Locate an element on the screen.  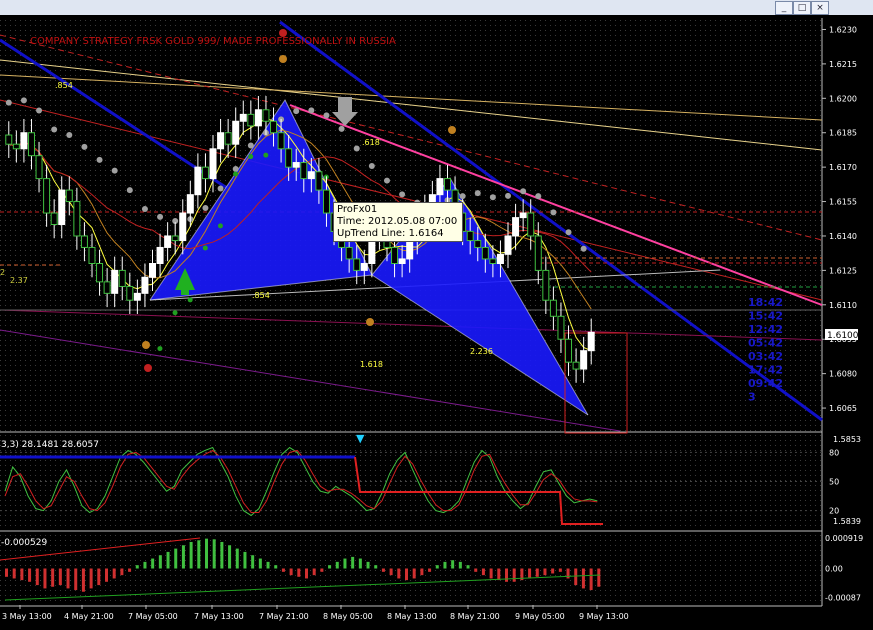
time-tick-label: 8 May 13:00 is located at coordinates (412, 616).